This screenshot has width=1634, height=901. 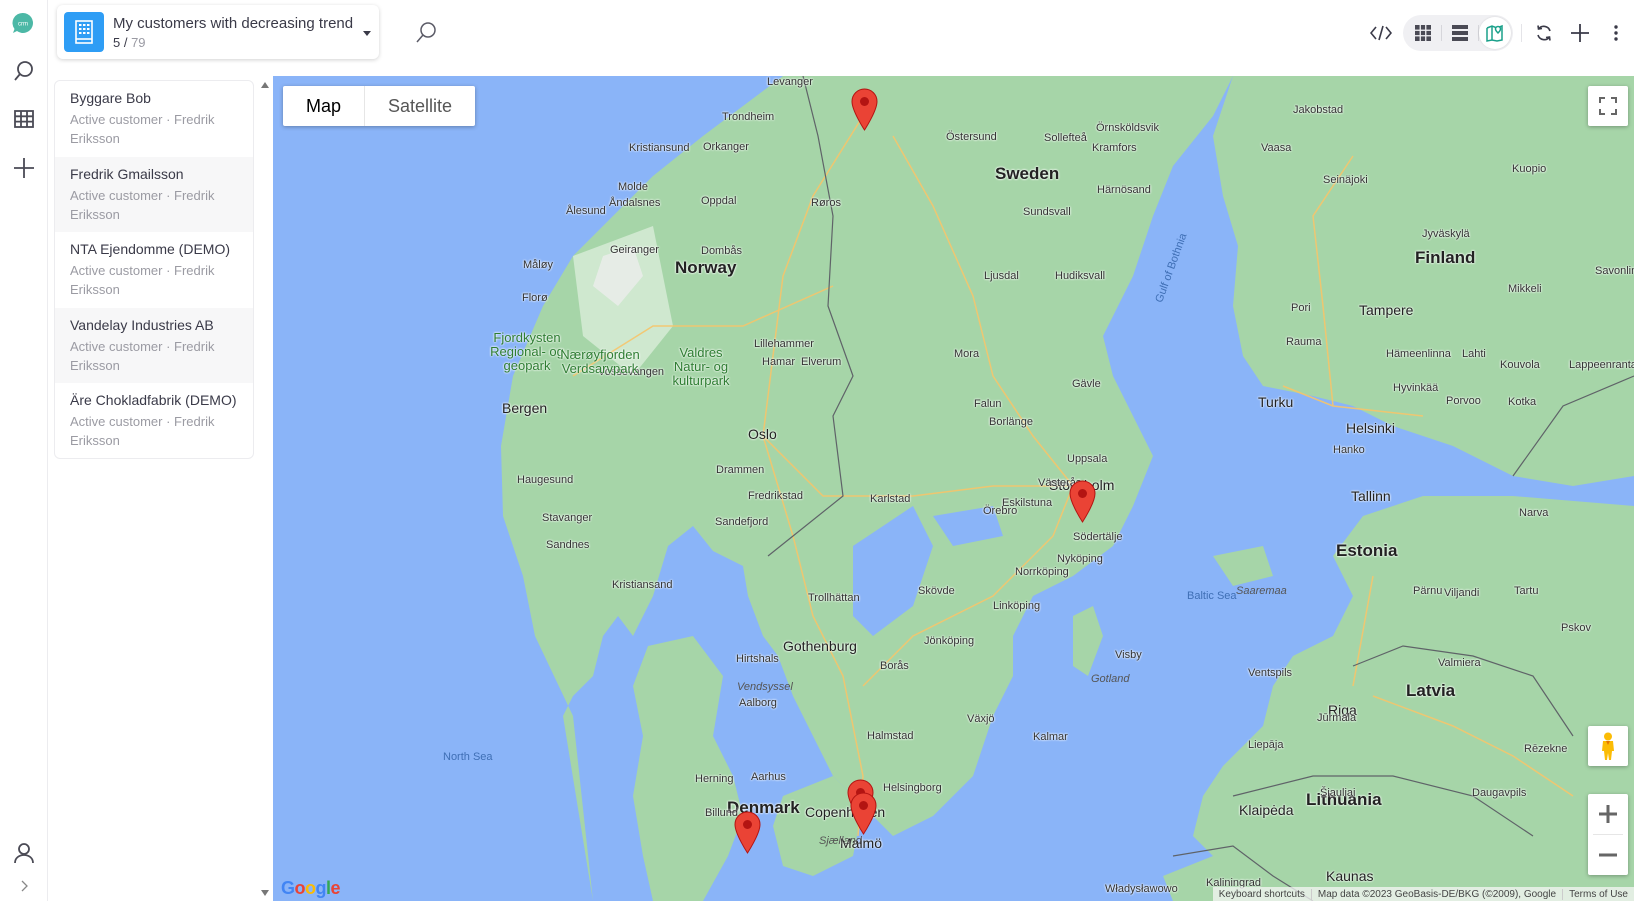 What do you see at coordinates (567, 518) in the screenshot?
I see `city-label: Stavanger` at bounding box center [567, 518].